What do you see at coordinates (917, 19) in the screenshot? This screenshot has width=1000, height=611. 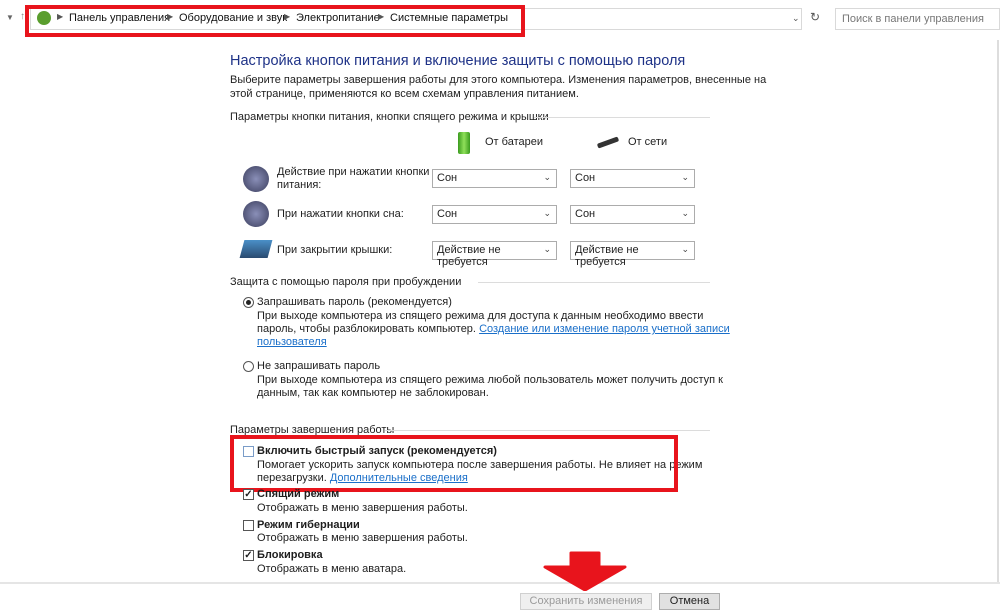 I see `search-input: Поиск в панели управления` at bounding box center [917, 19].